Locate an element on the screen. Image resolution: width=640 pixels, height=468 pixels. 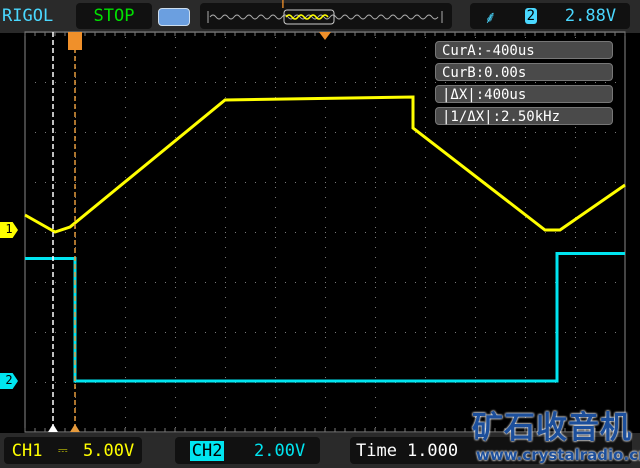
ch1-scale: CH1 ⎓ 5.00V is located at coordinates (73, 450).